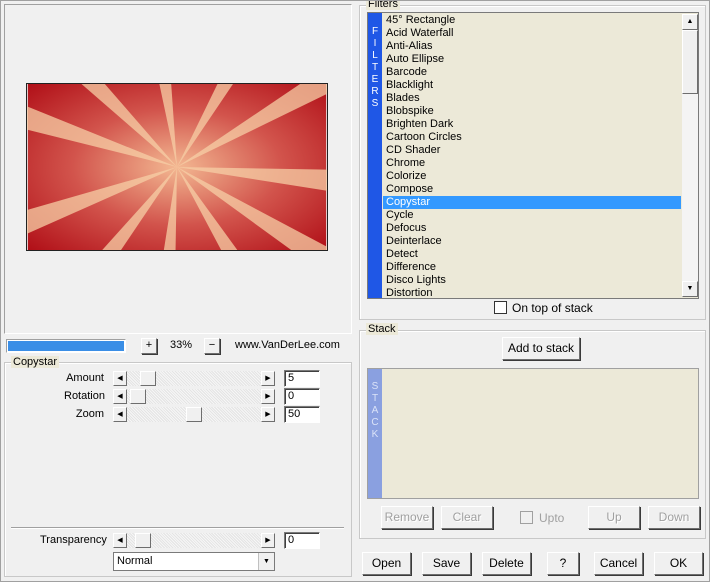 Image resolution: width=710 pixels, height=582 pixels. What do you see at coordinates (618, 563) in the screenshot?
I see `cancel-button: Cancel` at bounding box center [618, 563].